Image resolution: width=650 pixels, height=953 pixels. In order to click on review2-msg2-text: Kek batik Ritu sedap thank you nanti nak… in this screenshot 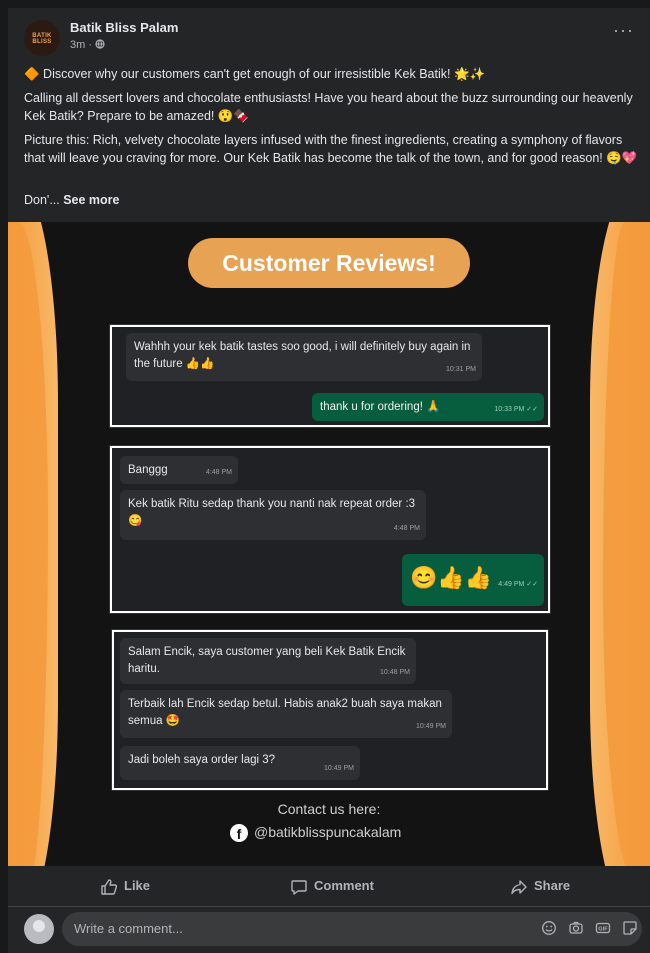, I will do `click(272, 512)`.